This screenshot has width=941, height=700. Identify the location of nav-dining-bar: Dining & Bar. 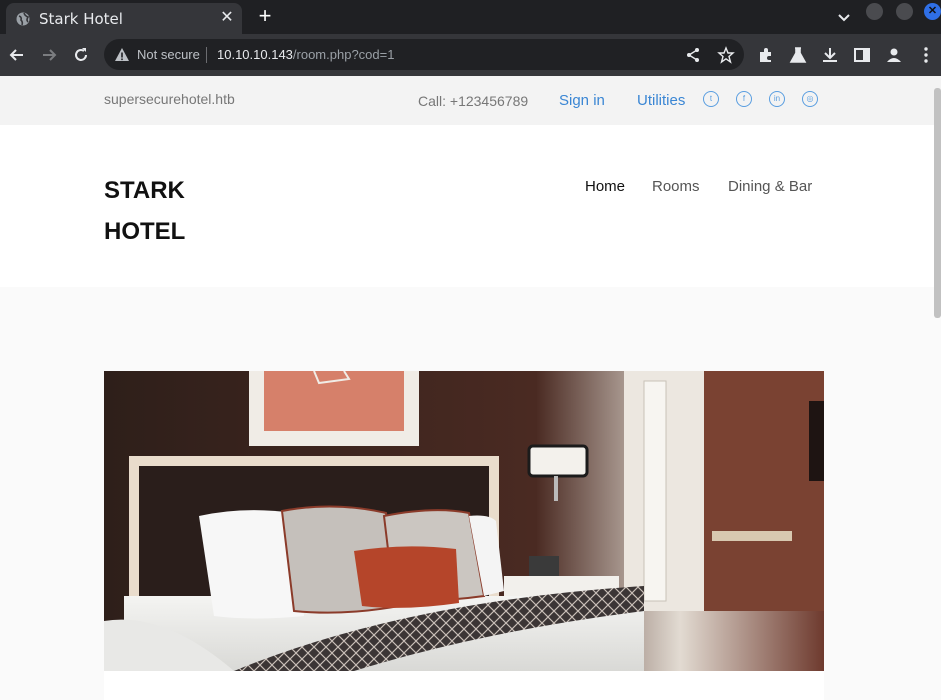
(770, 186).